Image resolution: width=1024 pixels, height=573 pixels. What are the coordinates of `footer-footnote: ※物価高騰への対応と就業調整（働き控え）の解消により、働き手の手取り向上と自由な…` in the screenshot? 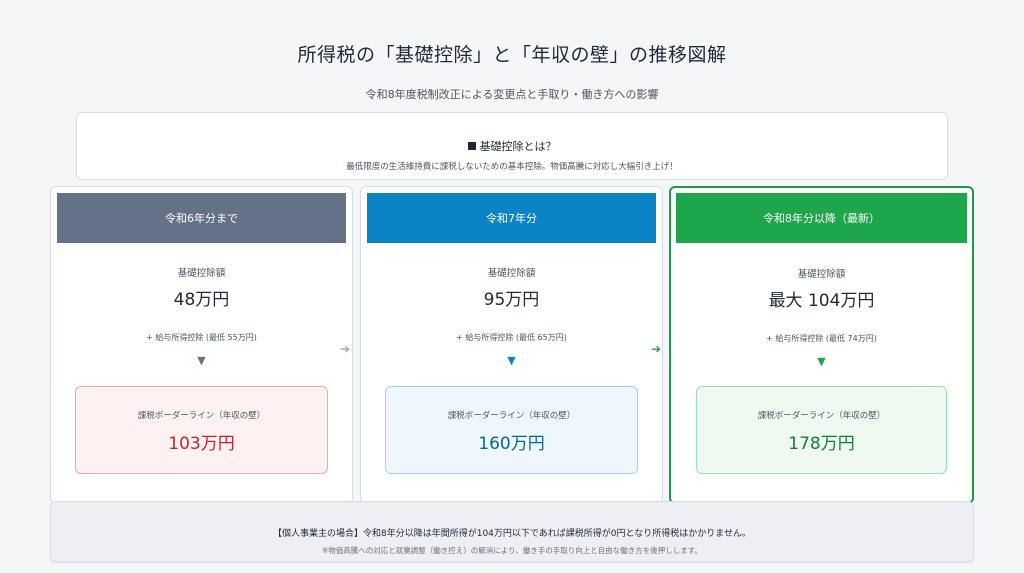 It's located at (512, 550).